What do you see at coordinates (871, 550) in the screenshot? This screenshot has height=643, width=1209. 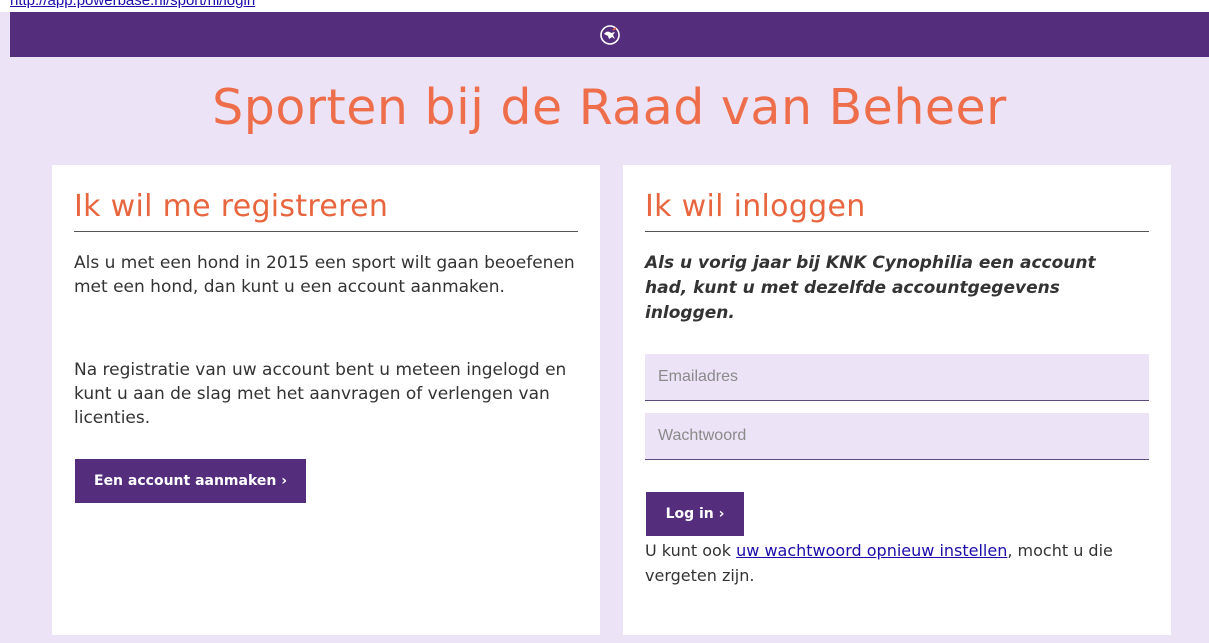 I see `reset-password-link: uw wachtwoord opnieuw instellen` at bounding box center [871, 550].